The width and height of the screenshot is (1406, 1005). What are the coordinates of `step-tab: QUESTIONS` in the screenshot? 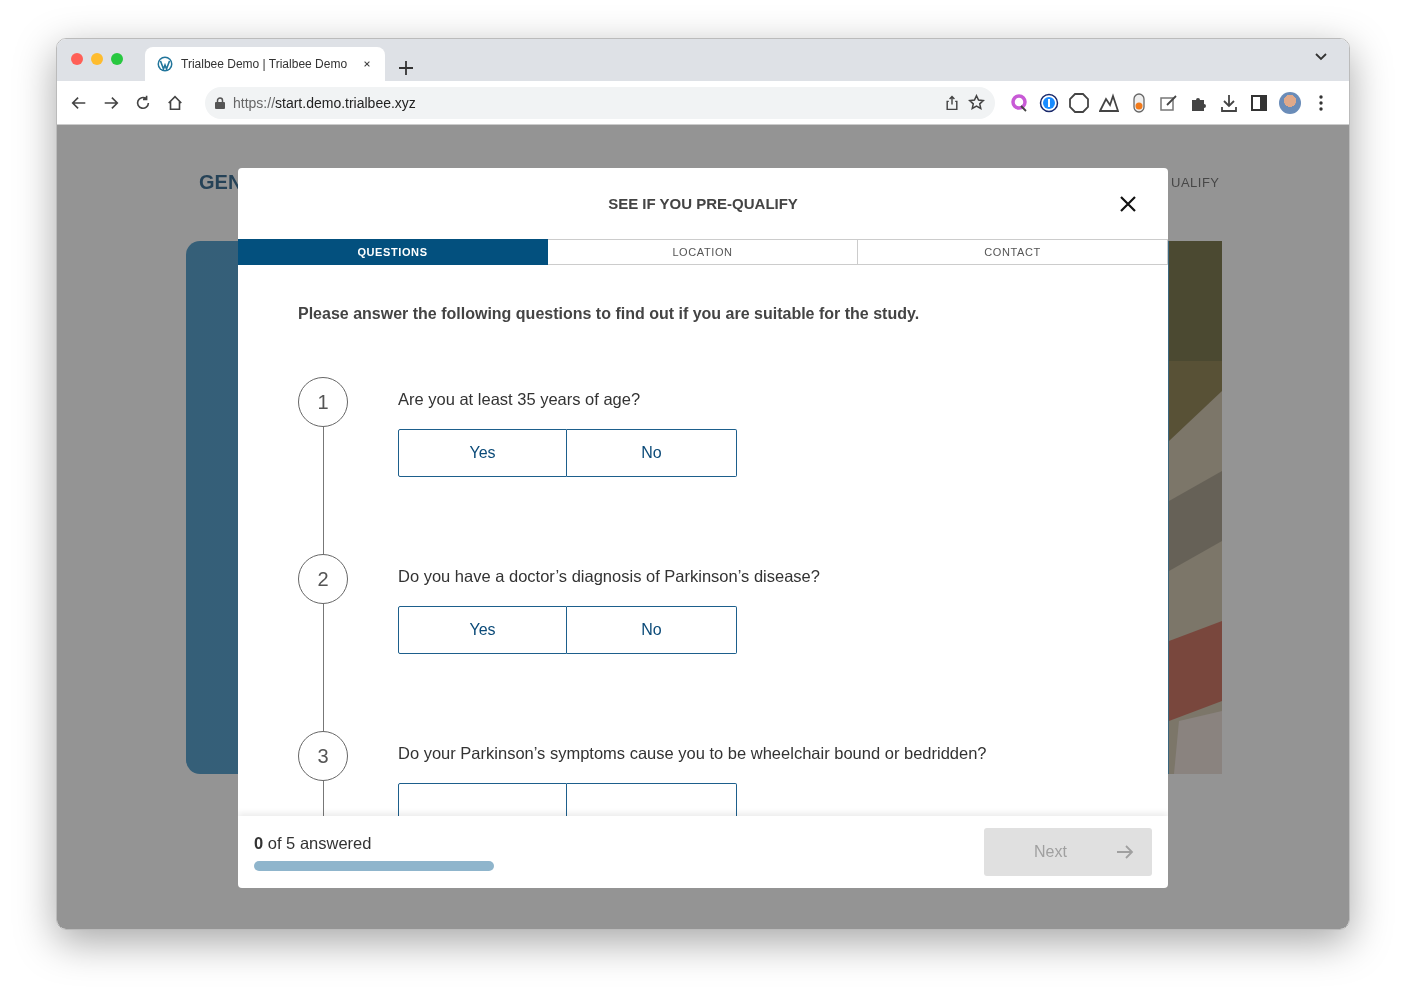 It's located at (393, 252).